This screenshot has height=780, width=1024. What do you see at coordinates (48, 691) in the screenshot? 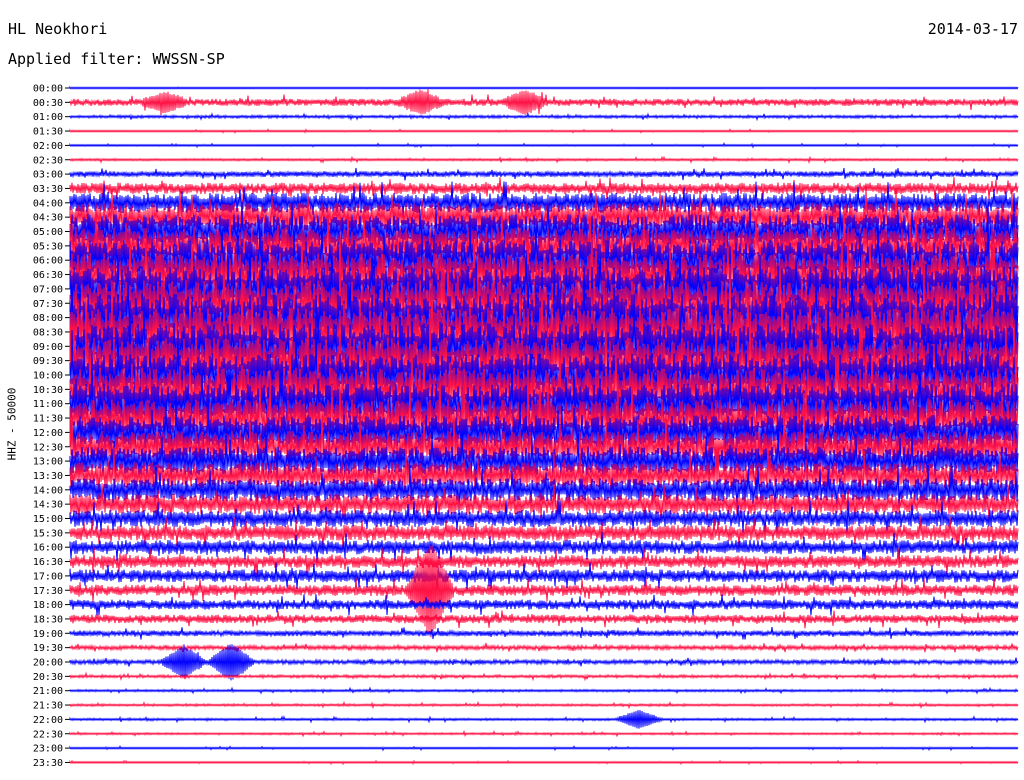
I see `row-time-label: 21:00` at bounding box center [48, 691].